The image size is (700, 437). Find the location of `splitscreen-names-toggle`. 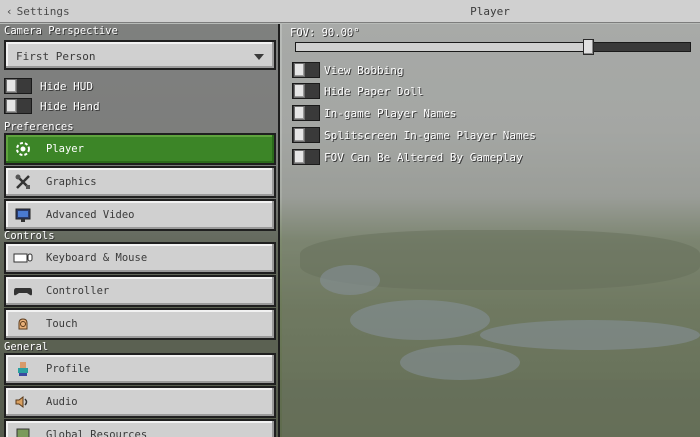

splitscreen-names-toggle is located at coordinates (306, 135).